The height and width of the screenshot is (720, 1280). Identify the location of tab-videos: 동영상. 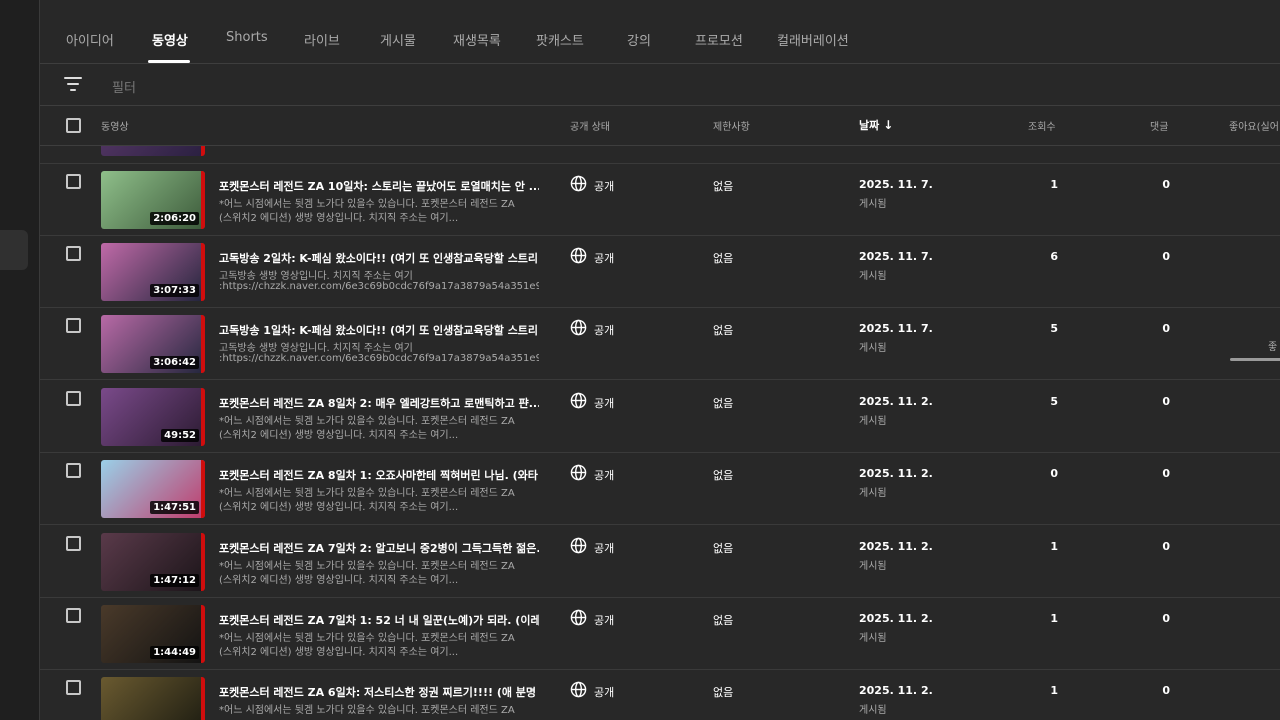
(170, 39).